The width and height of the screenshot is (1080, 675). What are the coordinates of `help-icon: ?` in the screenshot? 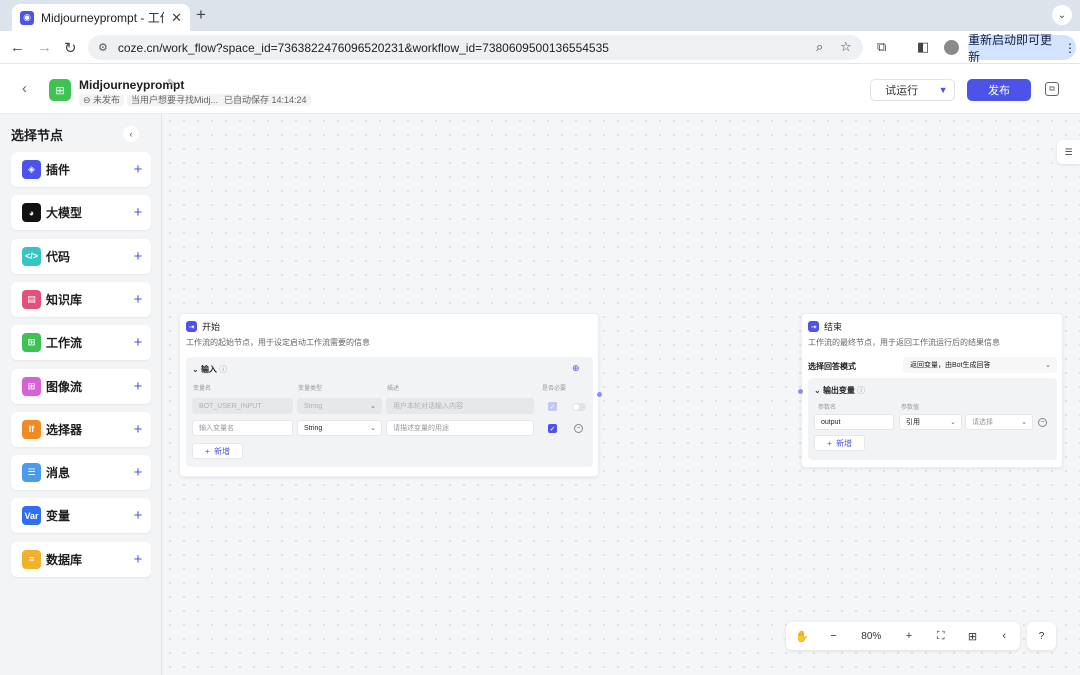 It's located at (1041, 636).